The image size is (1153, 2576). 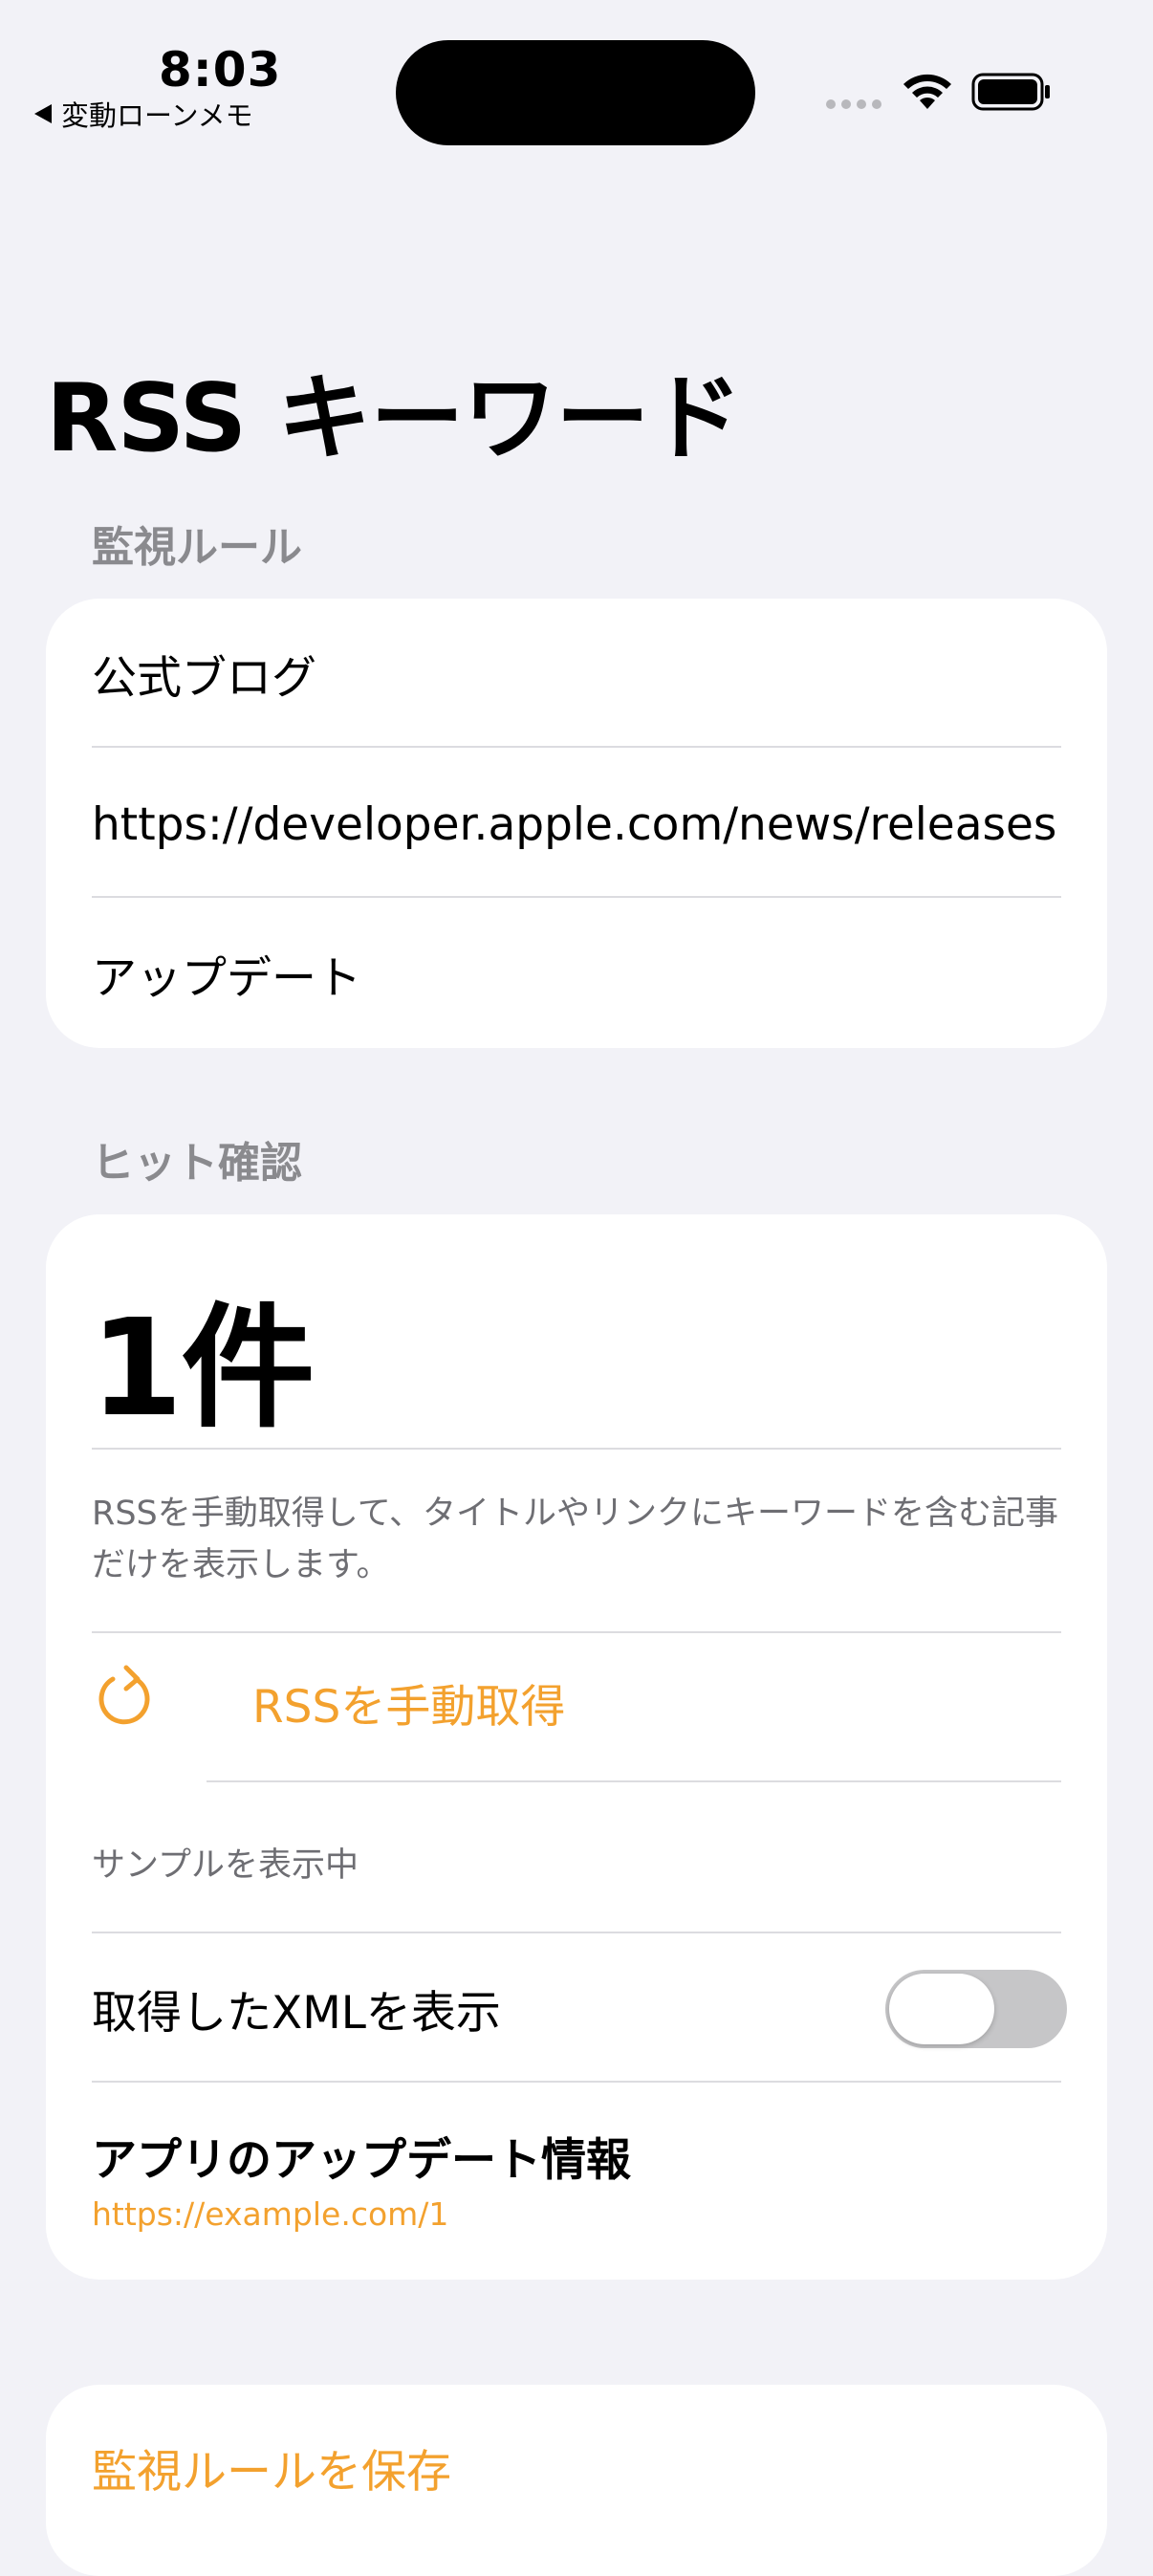 I want to click on show-xml-label: 取得したXMLを表示, so click(x=296, y=2013).